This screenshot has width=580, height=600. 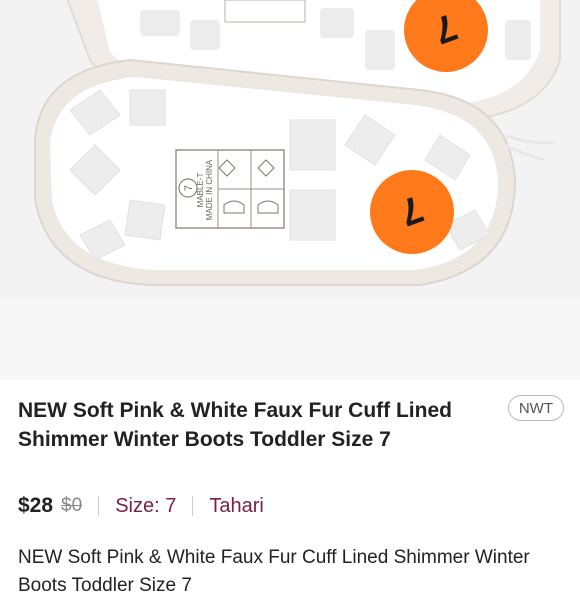 I want to click on condition-badge: NWT, so click(x=535, y=408).